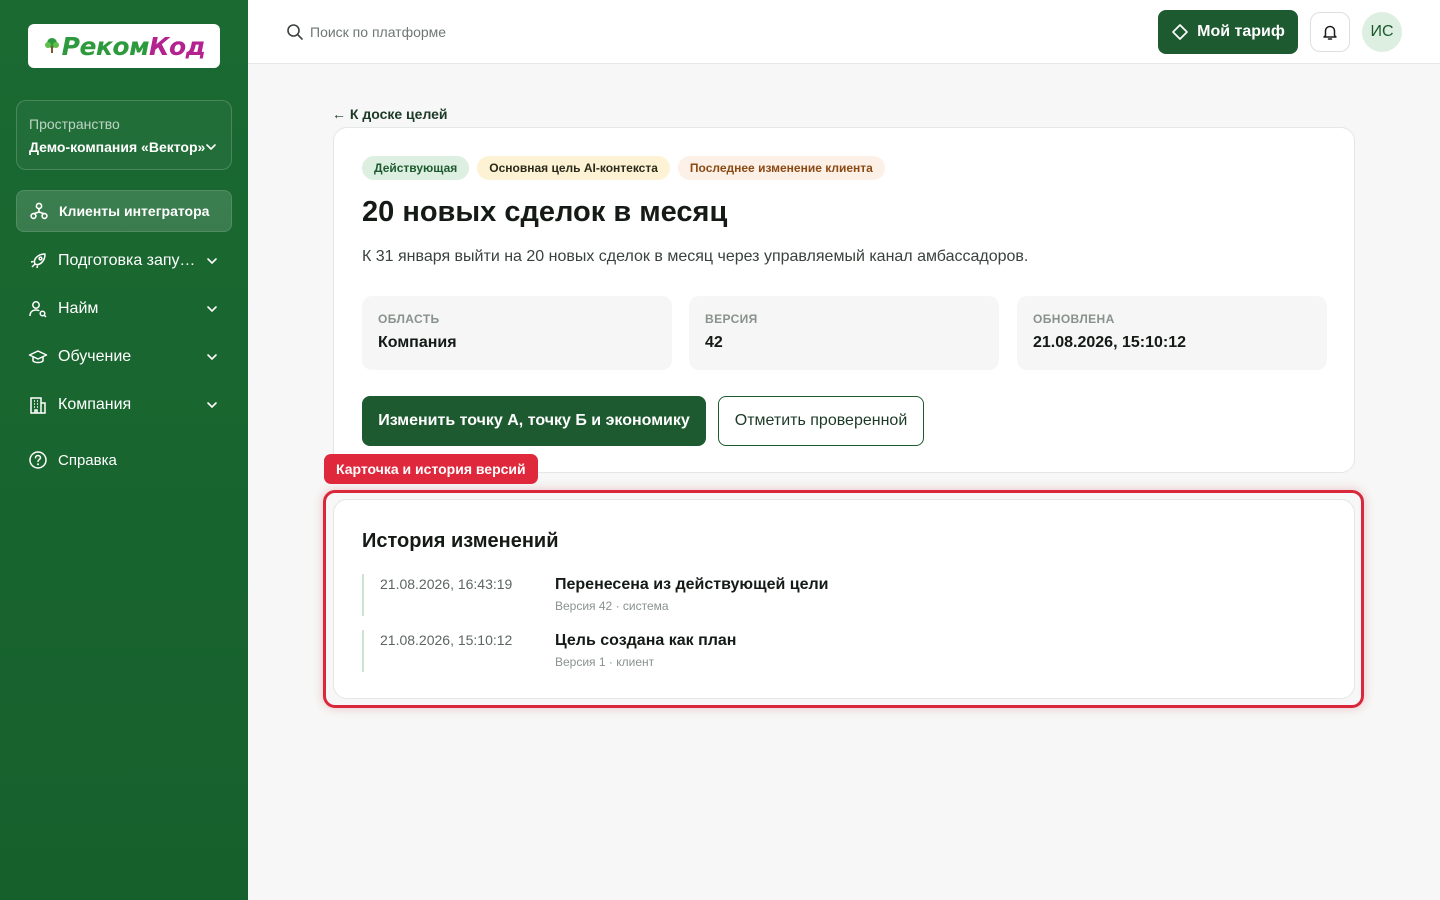  What do you see at coordinates (87, 460) in the screenshot?
I see `sidebar-item-label: Справка` at bounding box center [87, 460].